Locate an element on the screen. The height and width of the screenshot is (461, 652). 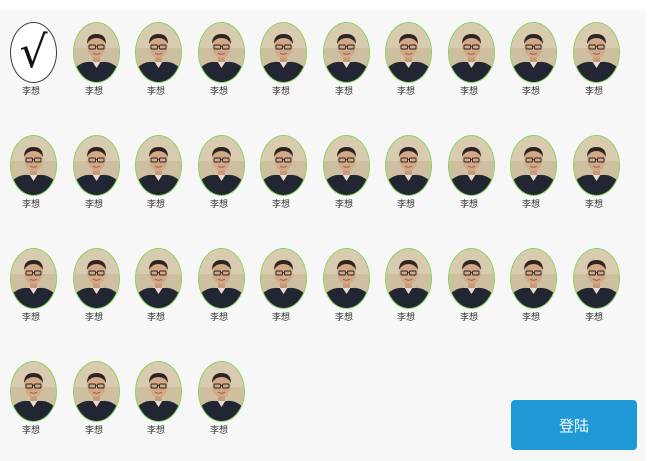
avatar-item: √ 李想 is located at coordinates (31, 60).